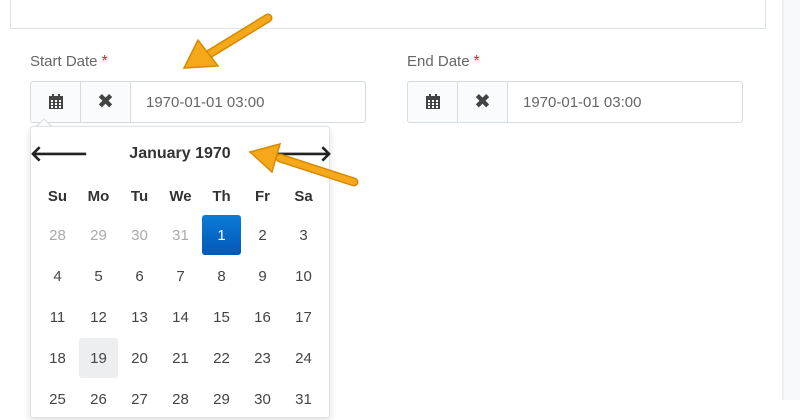 This screenshot has width=800, height=420. Describe the element at coordinates (98, 235) in the screenshot. I see `day-cell: 29` at that location.